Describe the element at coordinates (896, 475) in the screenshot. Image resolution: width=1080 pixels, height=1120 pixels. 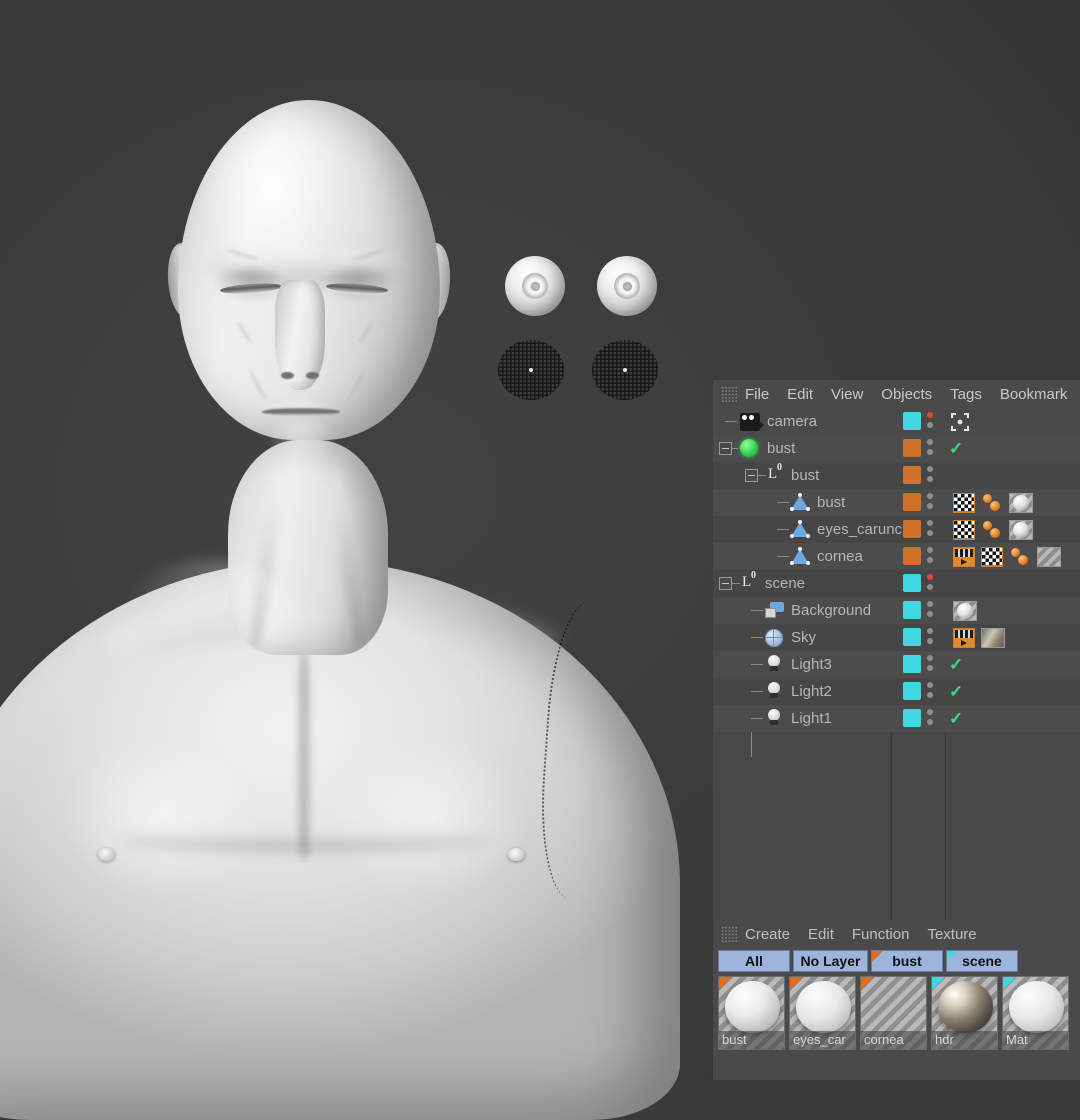
I see `object-row-bust-layer: L0 bust` at that location.